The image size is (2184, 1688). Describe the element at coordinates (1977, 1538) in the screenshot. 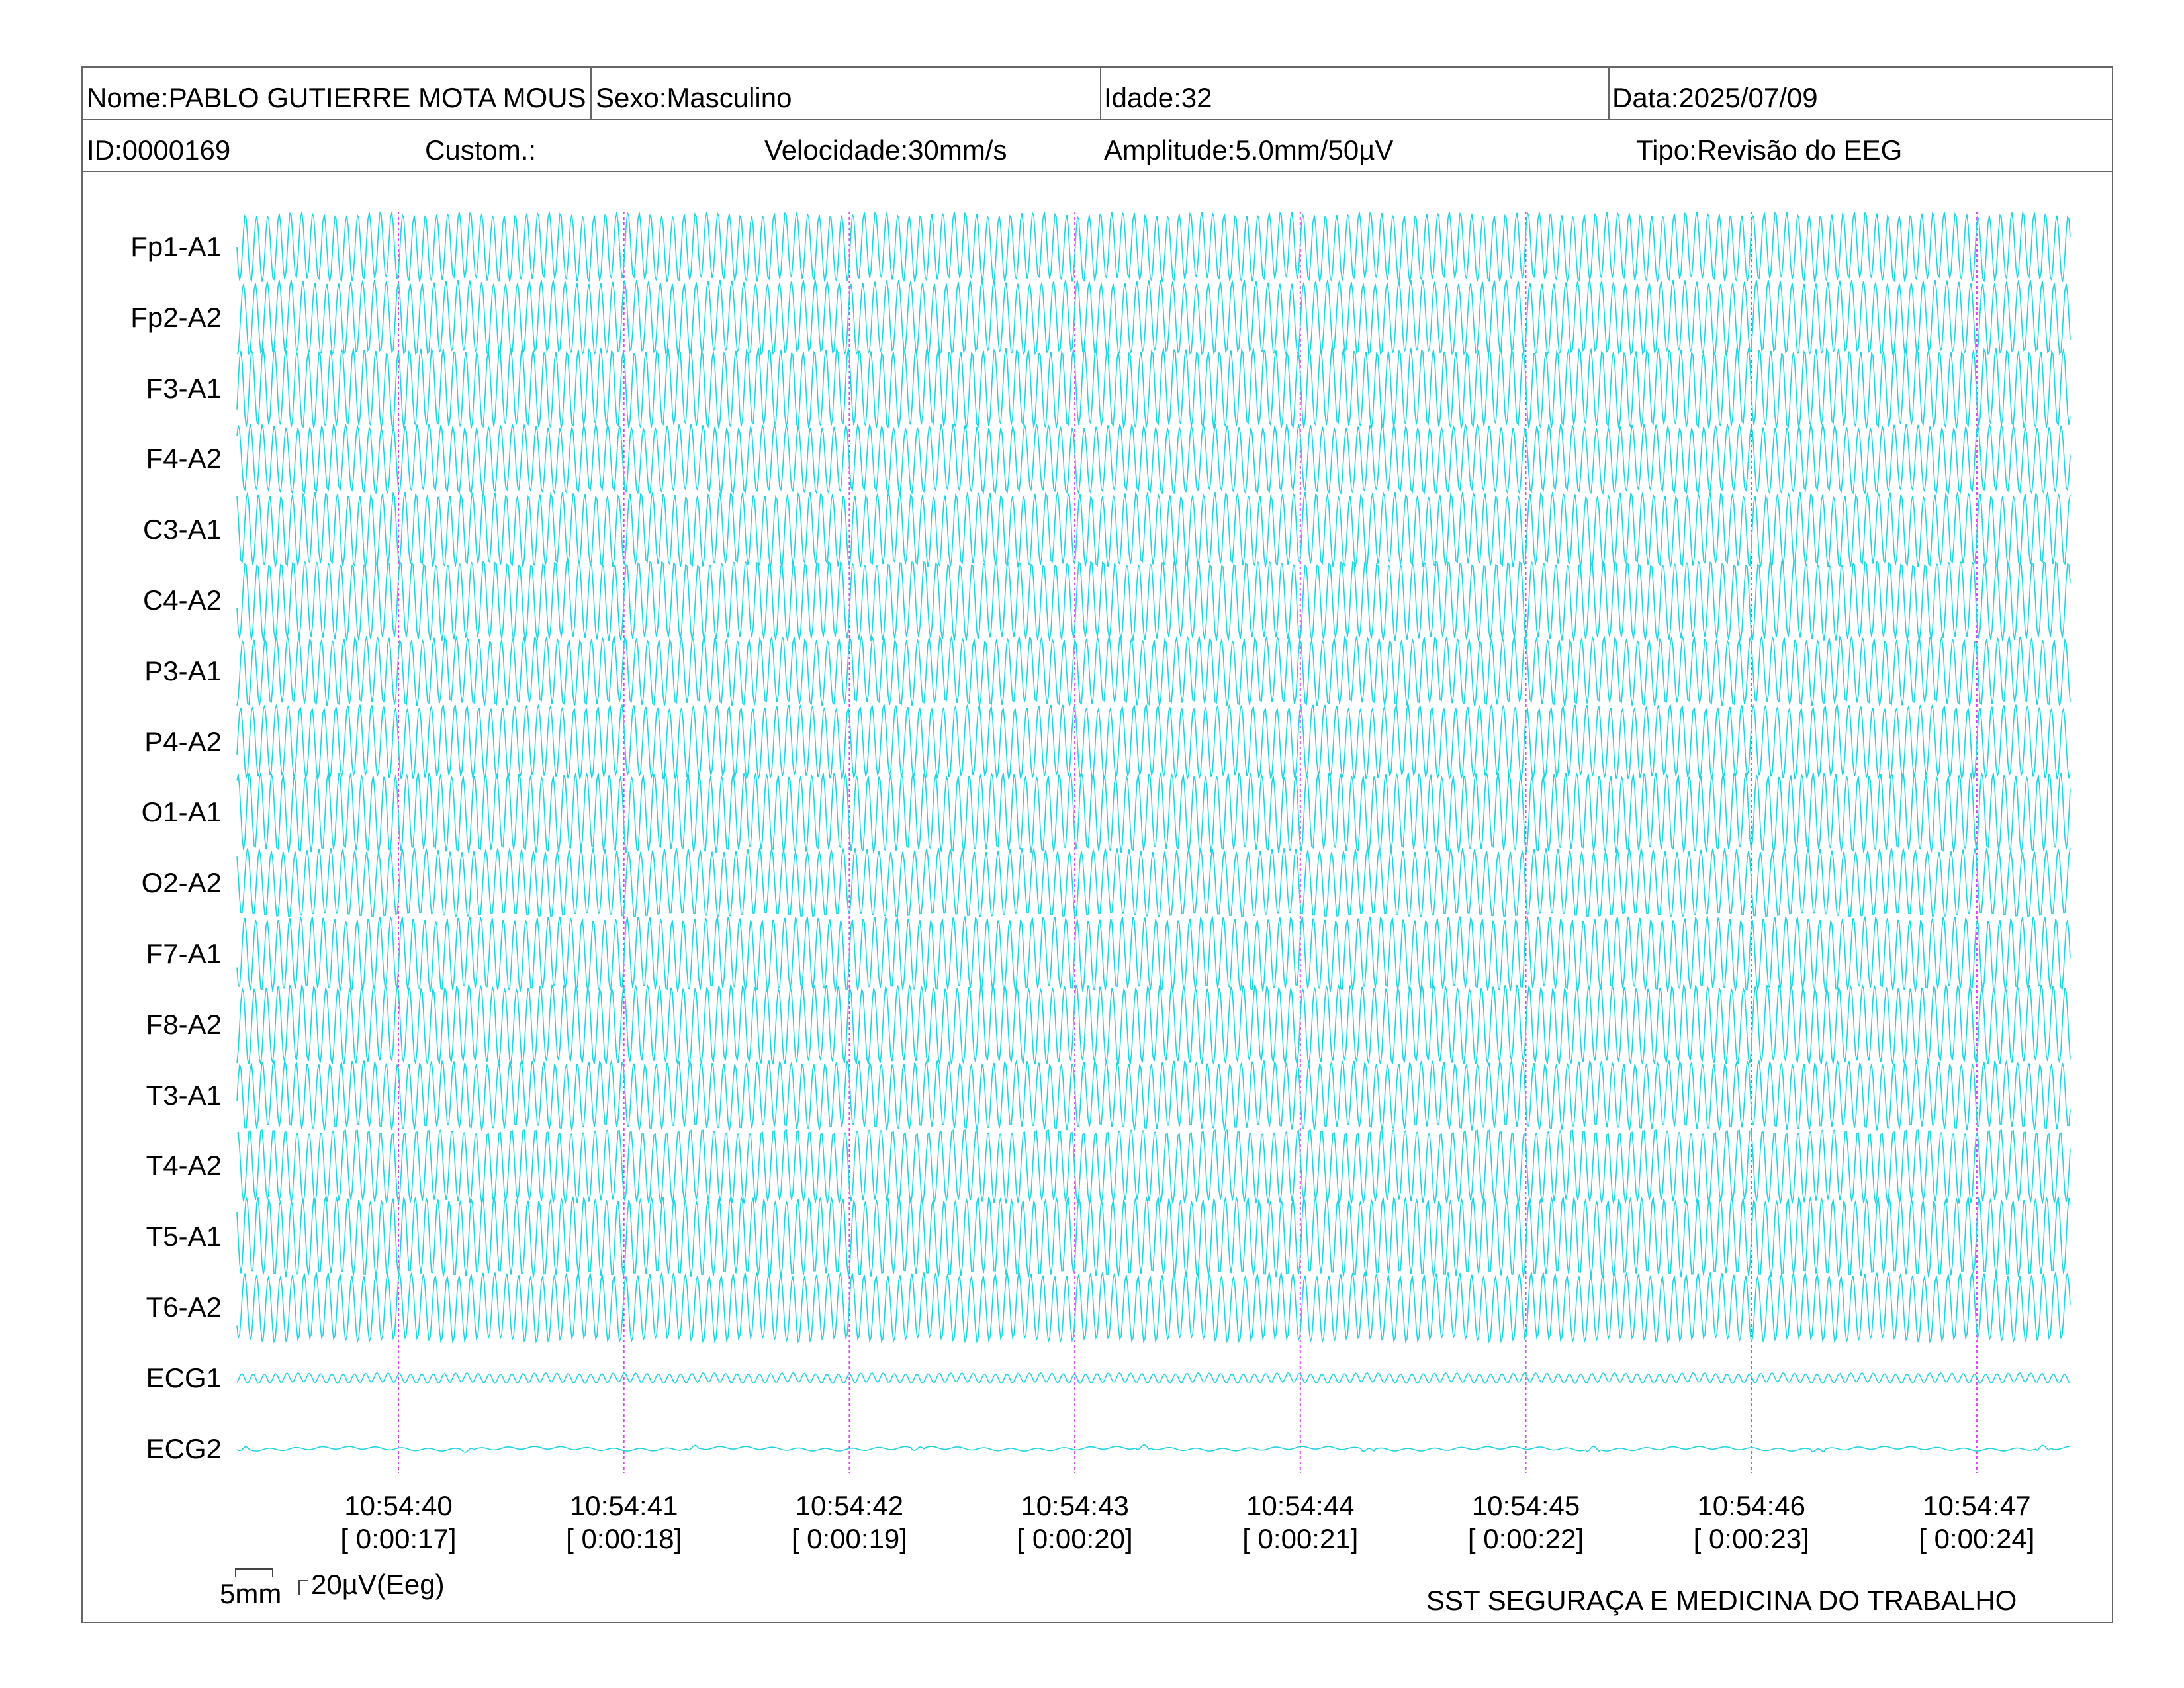

I see `time-mark-elapsed: [ 0:00:24]` at that location.